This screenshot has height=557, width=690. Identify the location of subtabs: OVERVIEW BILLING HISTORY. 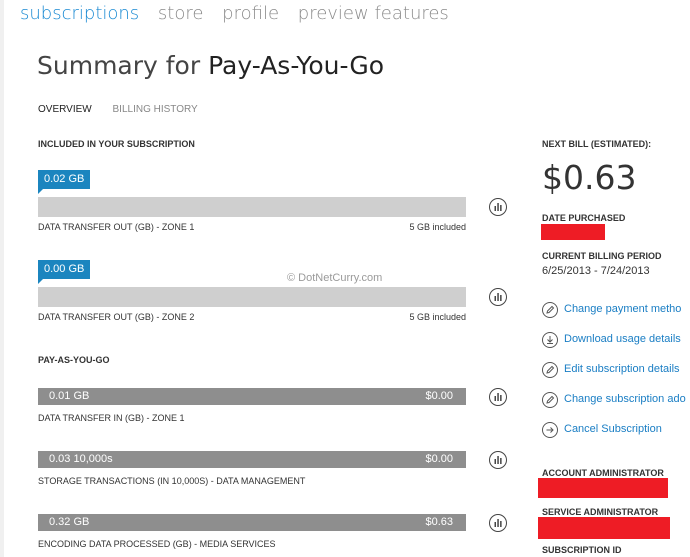
(127, 109).